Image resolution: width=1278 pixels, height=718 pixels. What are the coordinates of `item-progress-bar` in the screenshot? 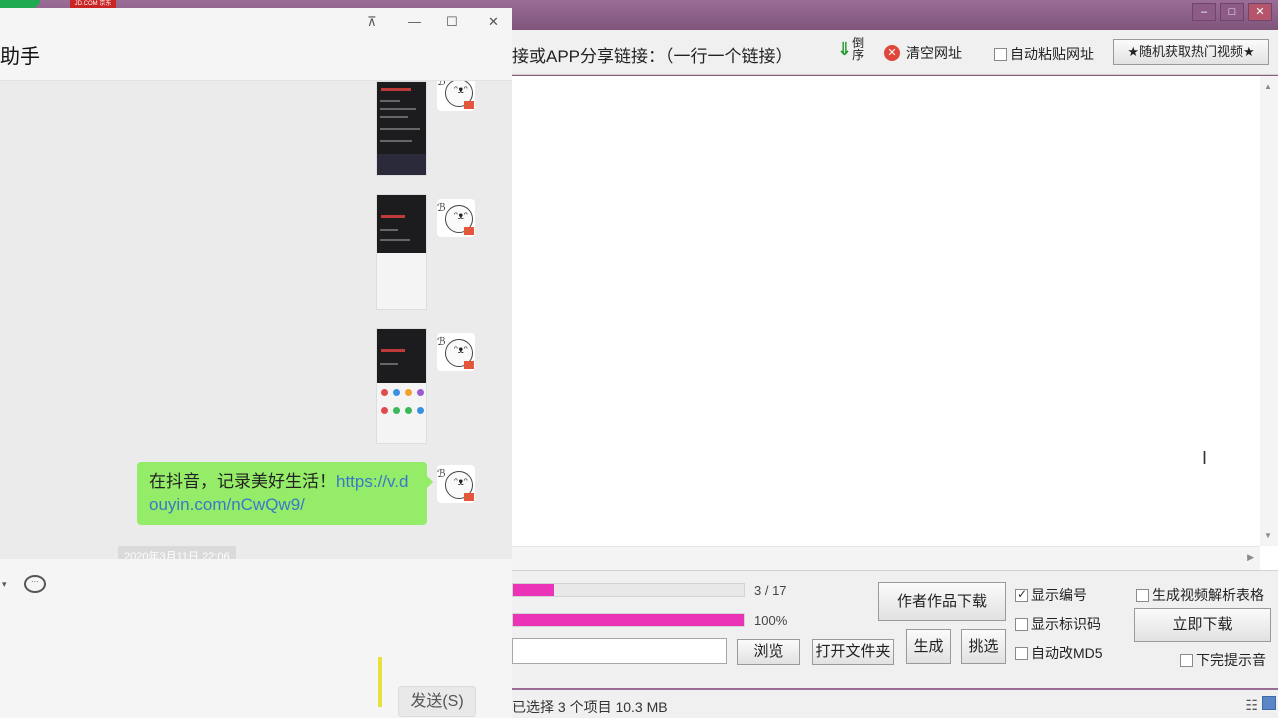 It's located at (628, 590).